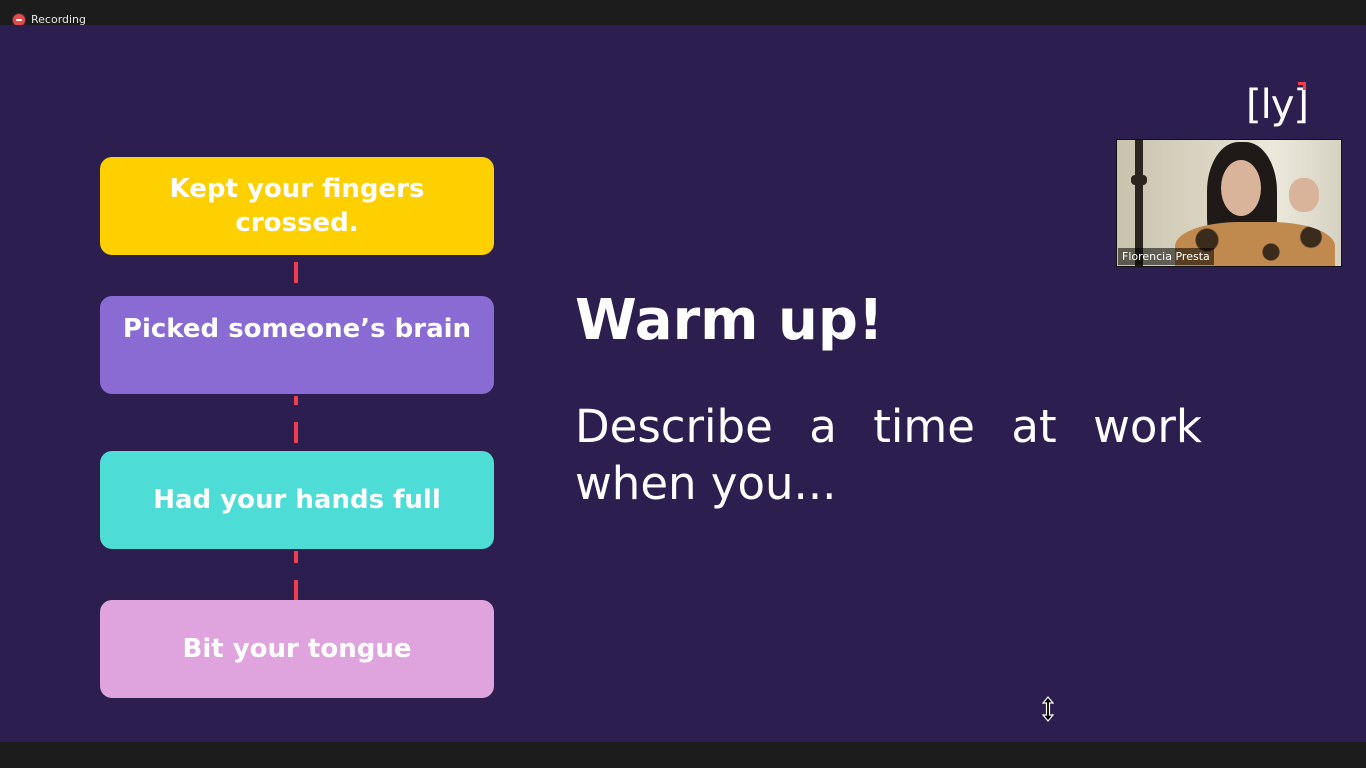 This screenshot has width=1366, height=768. What do you see at coordinates (1302, 86) in the screenshot?
I see `logo-accent-mark` at bounding box center [1302, 86].